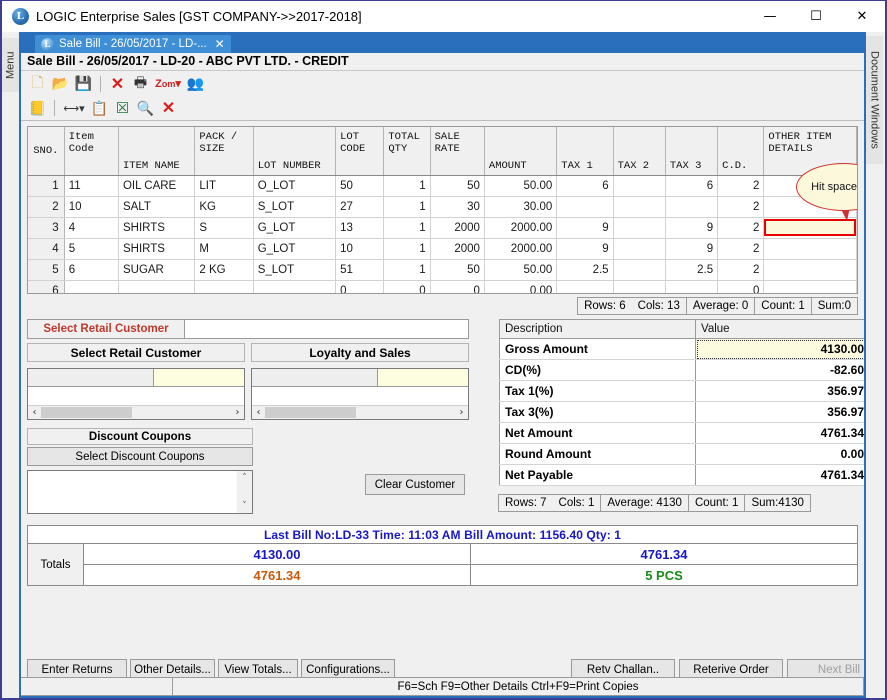  What do you see at coordinates (681, 454) in the screenshot?
I see `list-item: Round Amount 0.00` at bounding box center [681, 454].